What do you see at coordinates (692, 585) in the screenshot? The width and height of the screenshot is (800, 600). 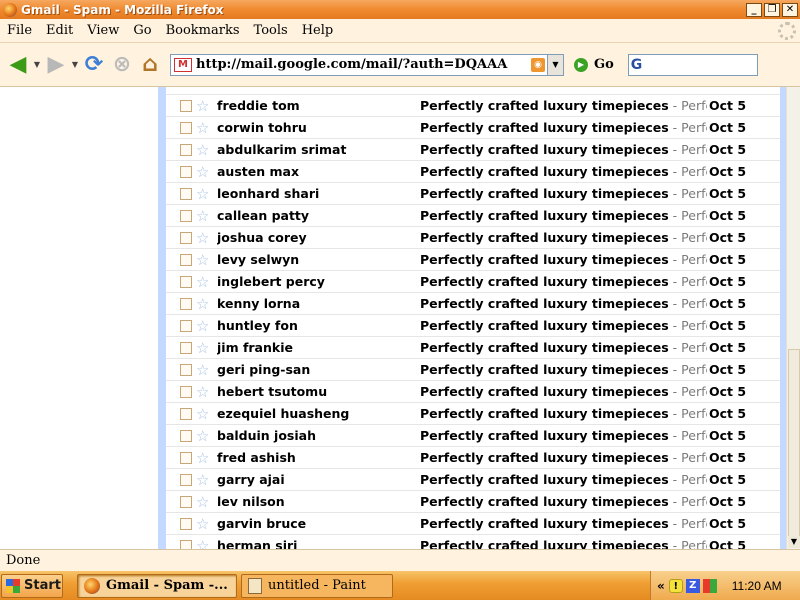 I see `zonealarm-icon: Z` at bounding box center [692, 585].